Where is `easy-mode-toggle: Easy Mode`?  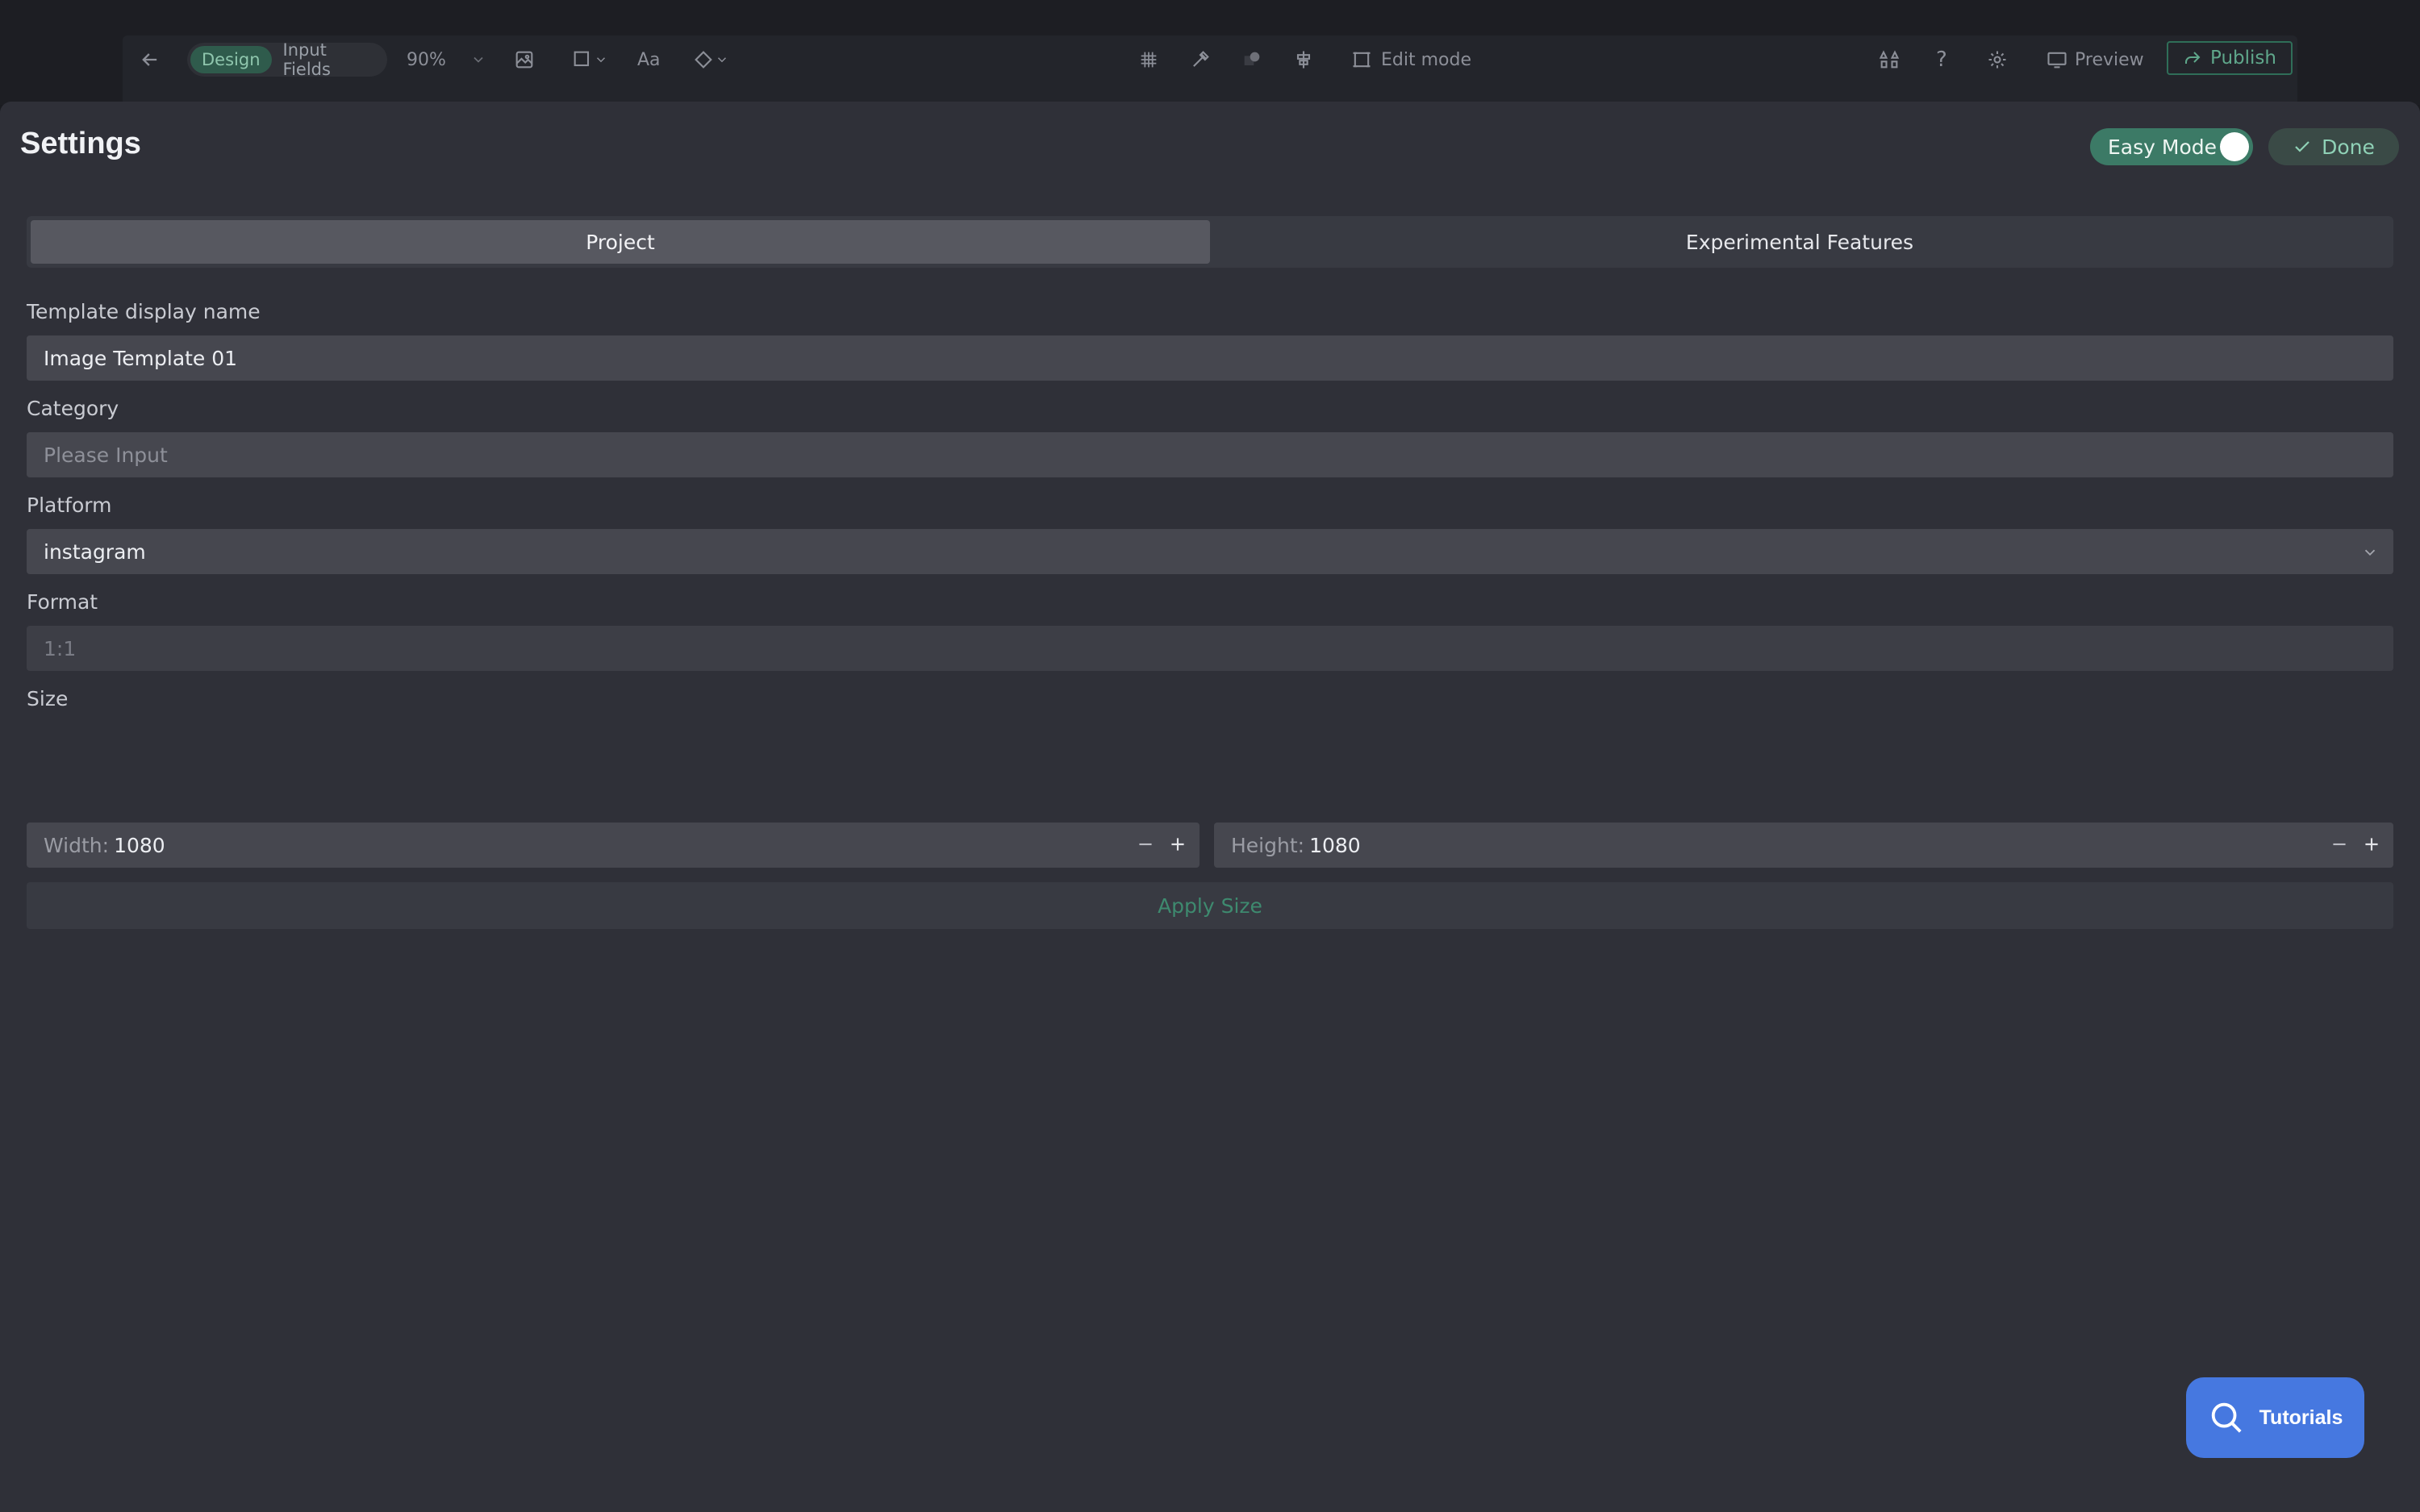
easy-mode-toggle: Easy Mode is located at coordinates (2171, 146).